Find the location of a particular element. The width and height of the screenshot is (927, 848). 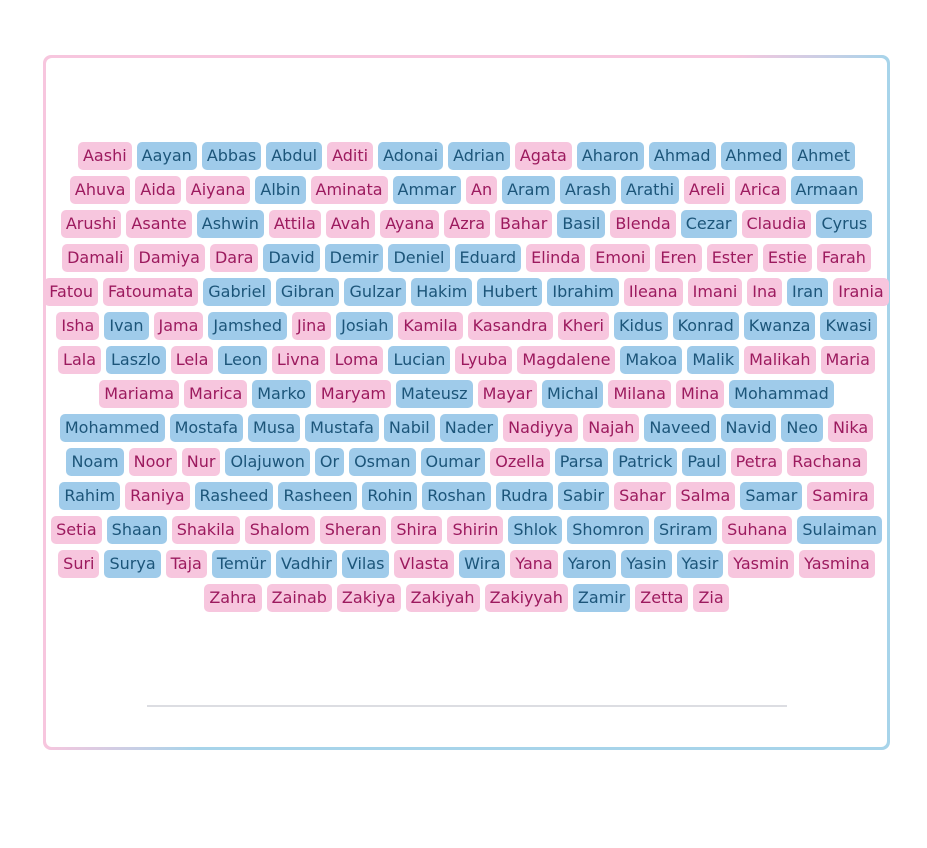

name-tag: David is located at coordinates (291, 258).